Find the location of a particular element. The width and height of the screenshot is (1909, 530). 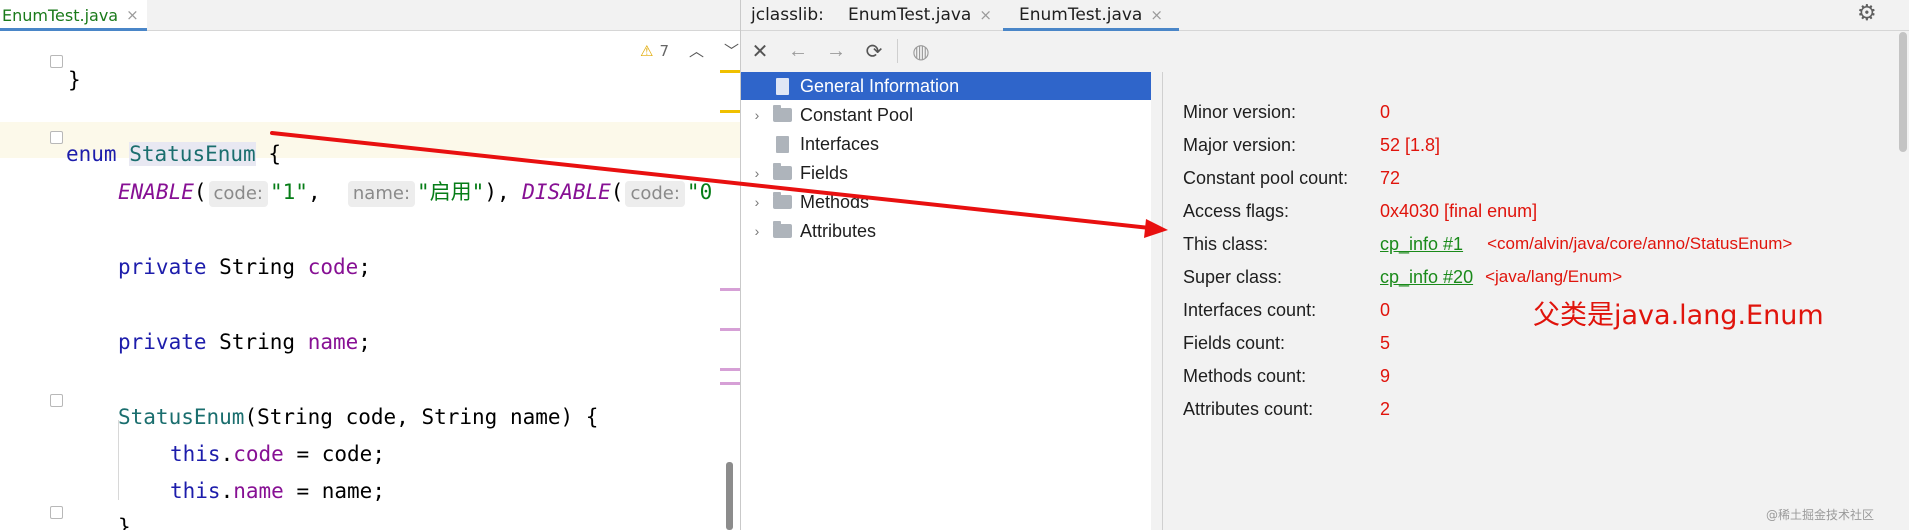

jclasslib-toolbar: ✕ ← → ⟳ ◍ is located at coordinates (1325, 51).